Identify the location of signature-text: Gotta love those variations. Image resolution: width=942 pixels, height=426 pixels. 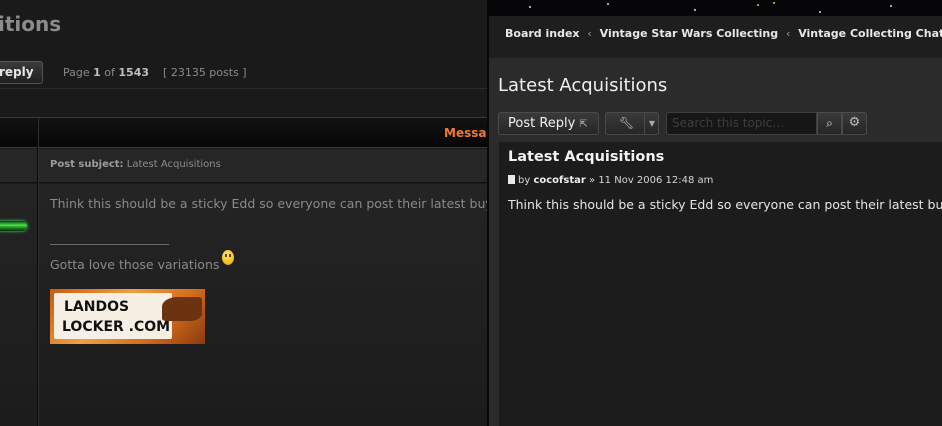
(135, 264).